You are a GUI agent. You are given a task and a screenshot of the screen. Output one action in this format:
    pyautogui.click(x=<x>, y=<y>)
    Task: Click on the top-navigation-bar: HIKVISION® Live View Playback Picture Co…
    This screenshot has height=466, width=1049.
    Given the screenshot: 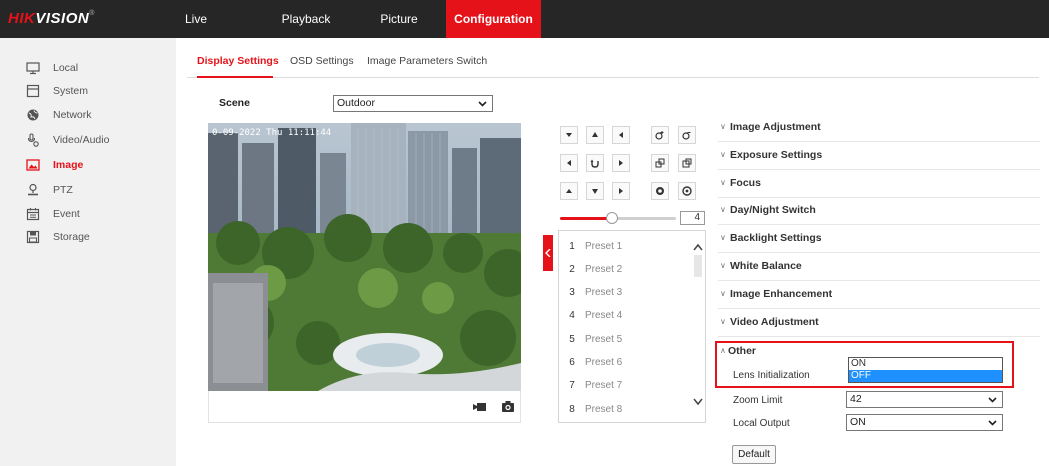 What is the action you would take?
    pyautogui.click(x=524, y=32)
    